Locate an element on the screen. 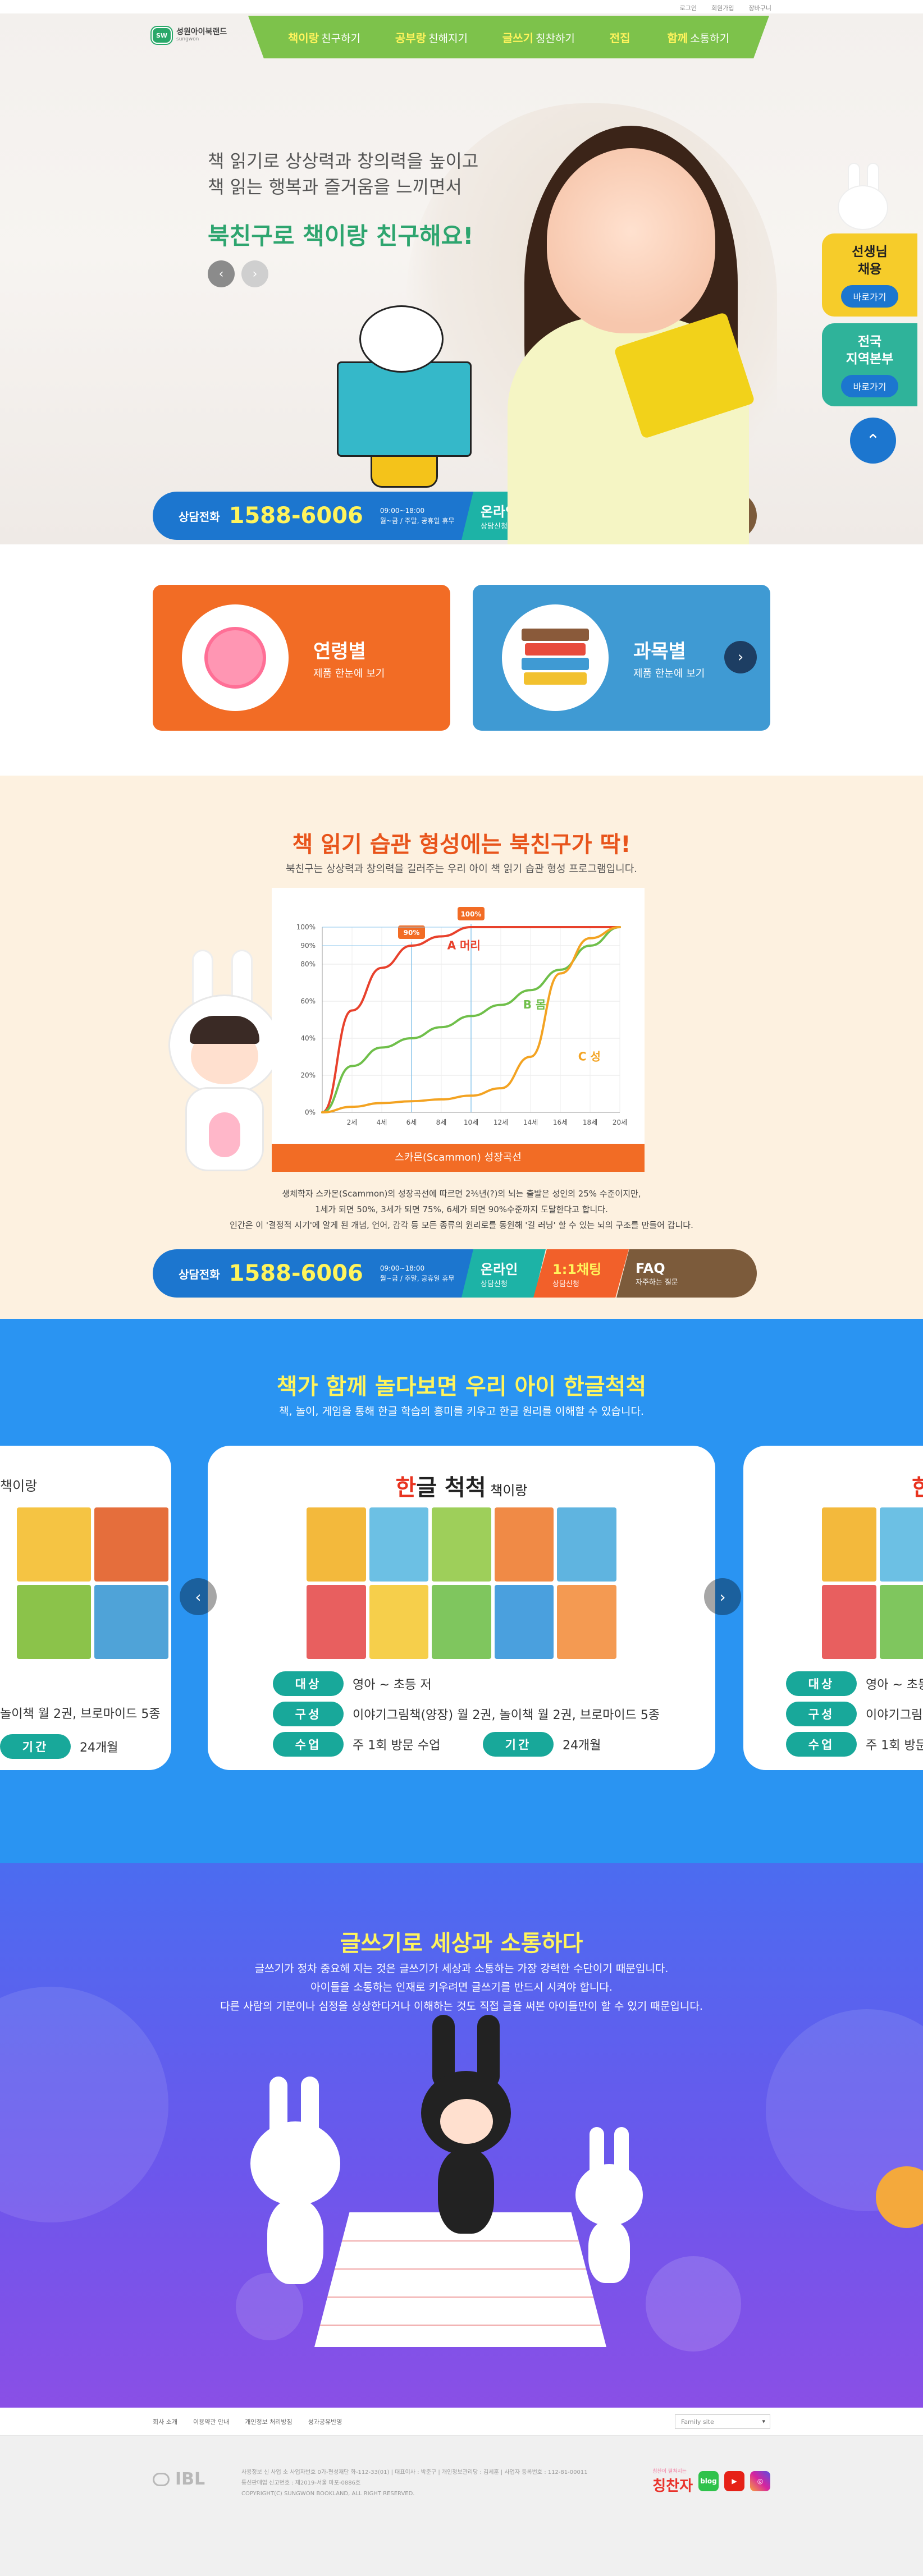 The width and height of the screenshot is (923, 2576). online-consult-button-2: 온라인 상담신청 is located at coordinates (503, 1273).